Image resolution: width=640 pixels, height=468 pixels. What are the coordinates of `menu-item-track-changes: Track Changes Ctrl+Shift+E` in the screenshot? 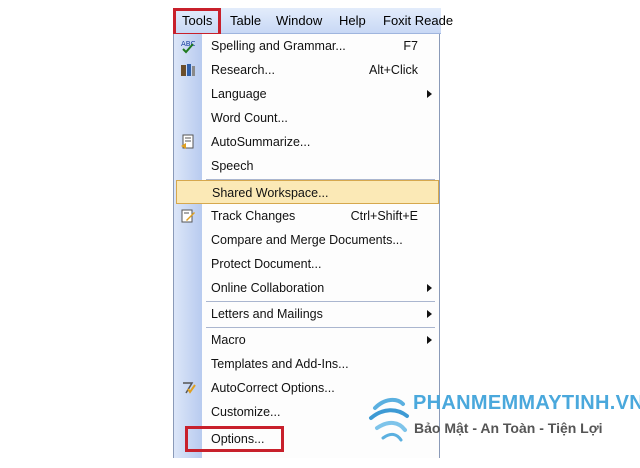 It's located at (307, 216).